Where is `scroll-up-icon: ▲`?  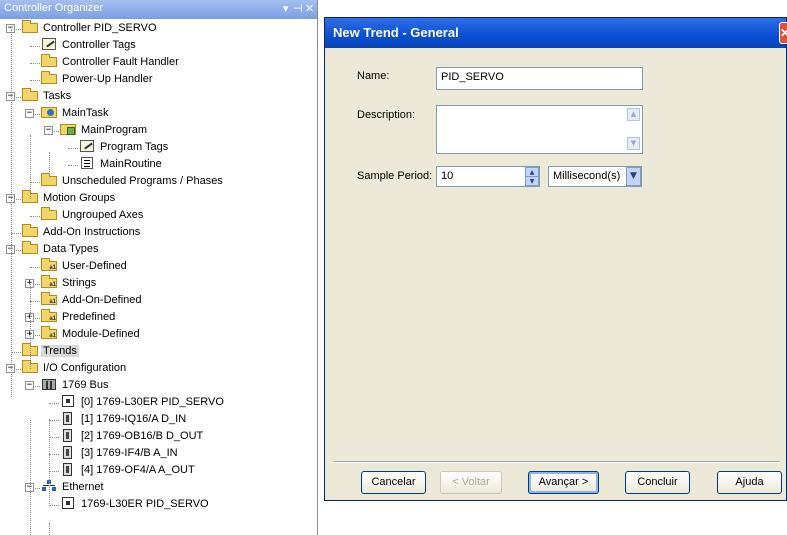
scroll-up-icon: ▲ is located at coordinates (633, 114).